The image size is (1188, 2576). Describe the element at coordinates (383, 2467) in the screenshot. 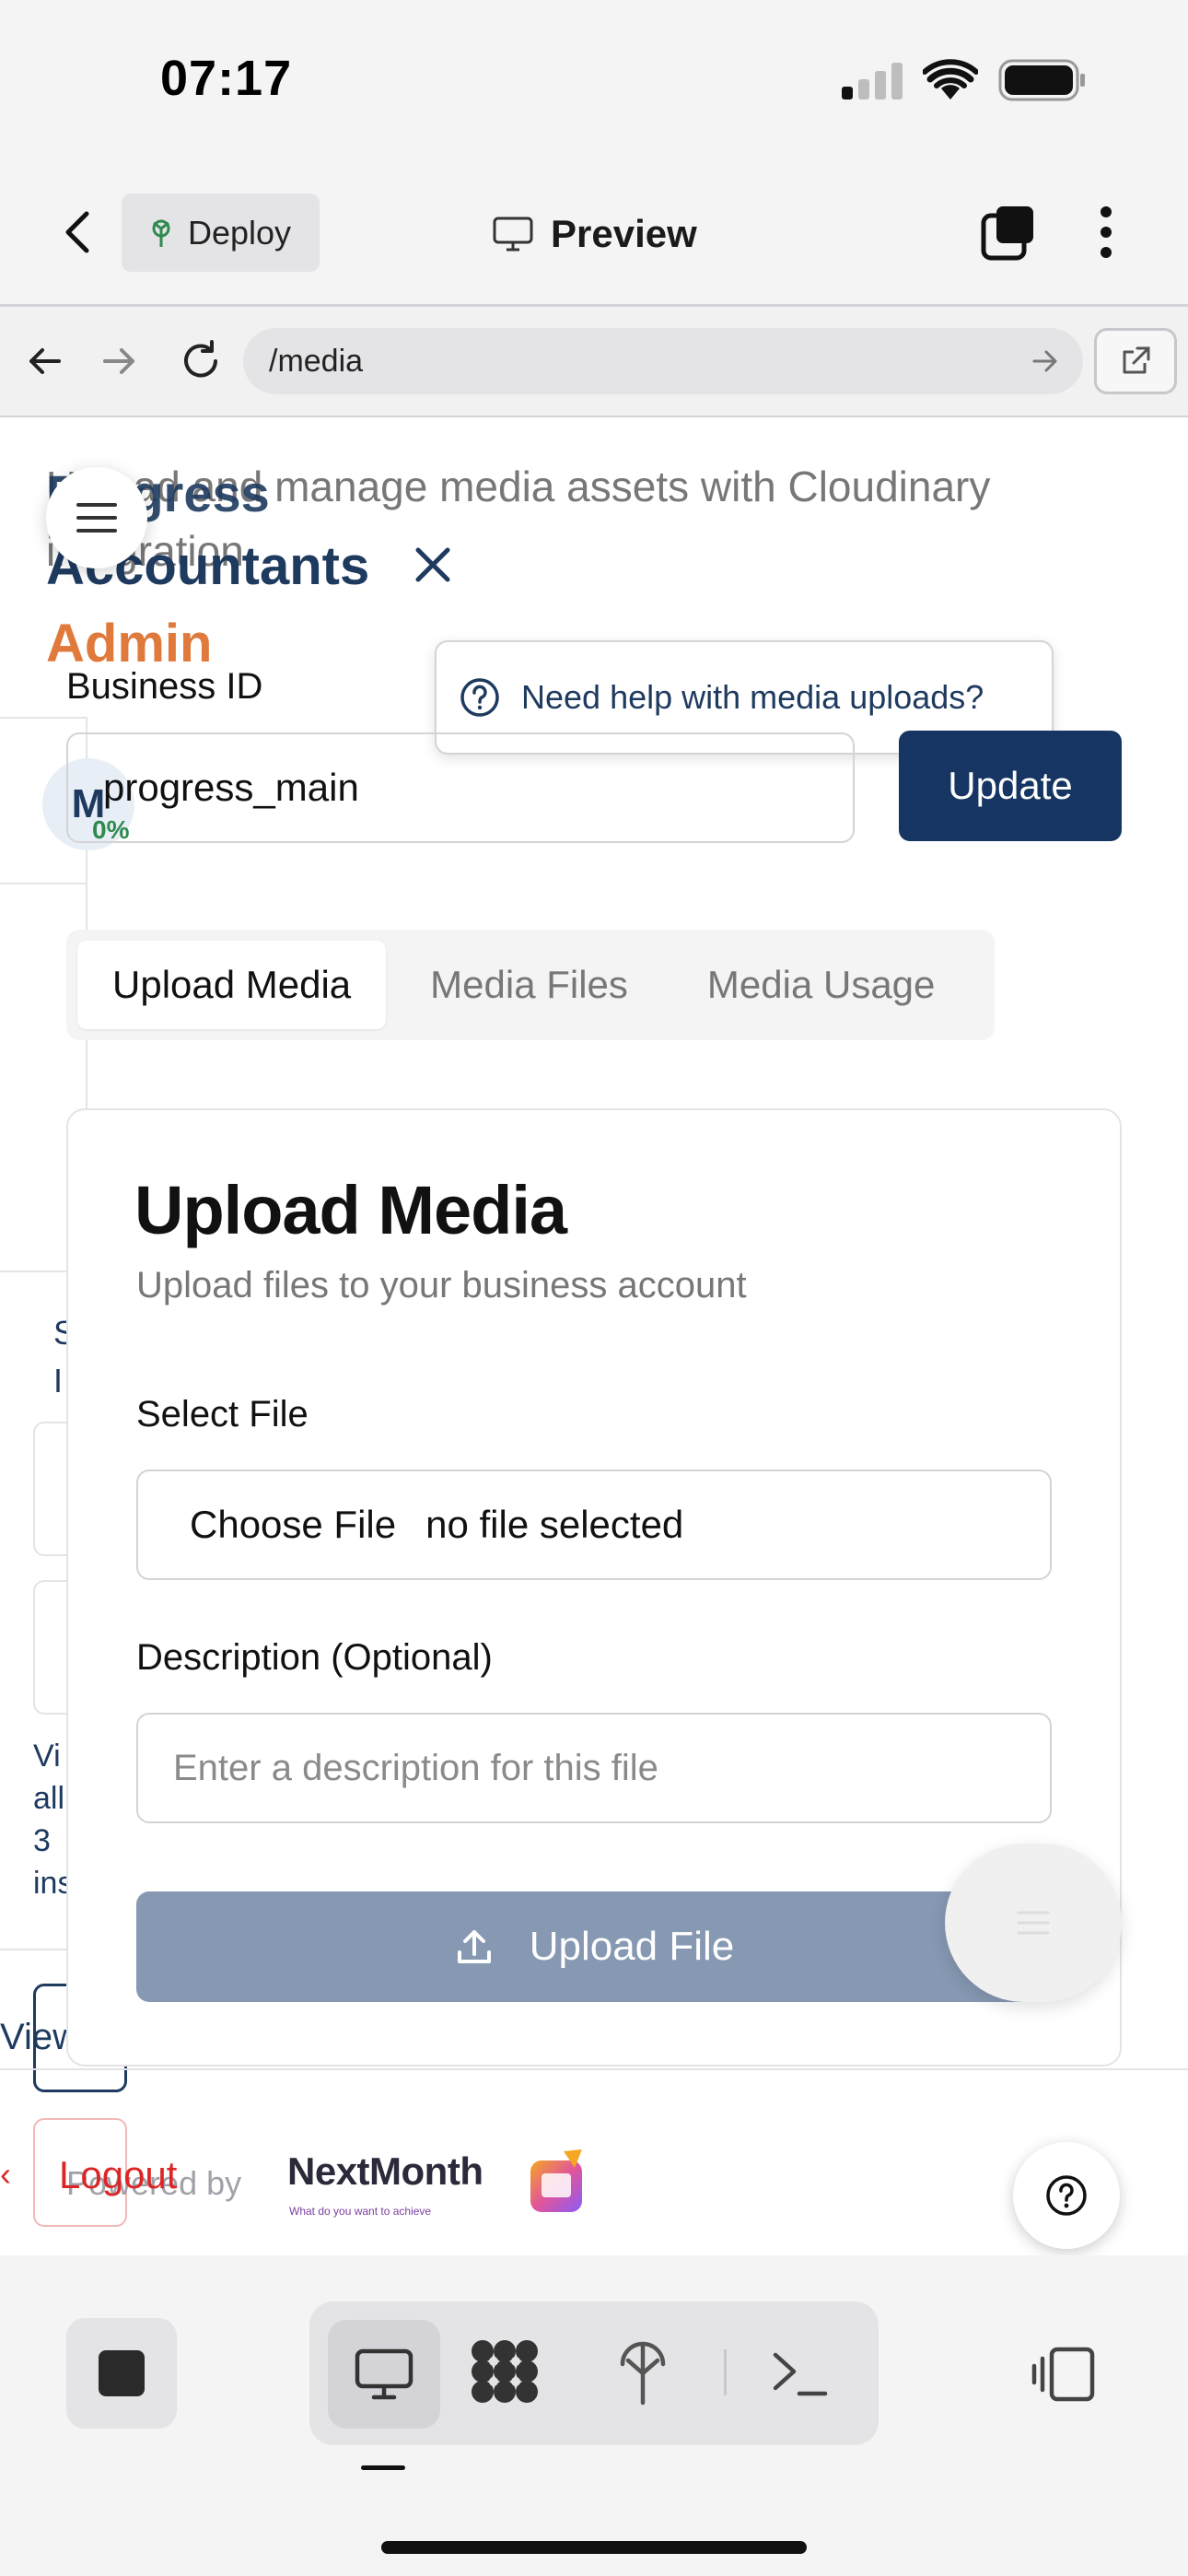

I see `active-indicator` at that location.